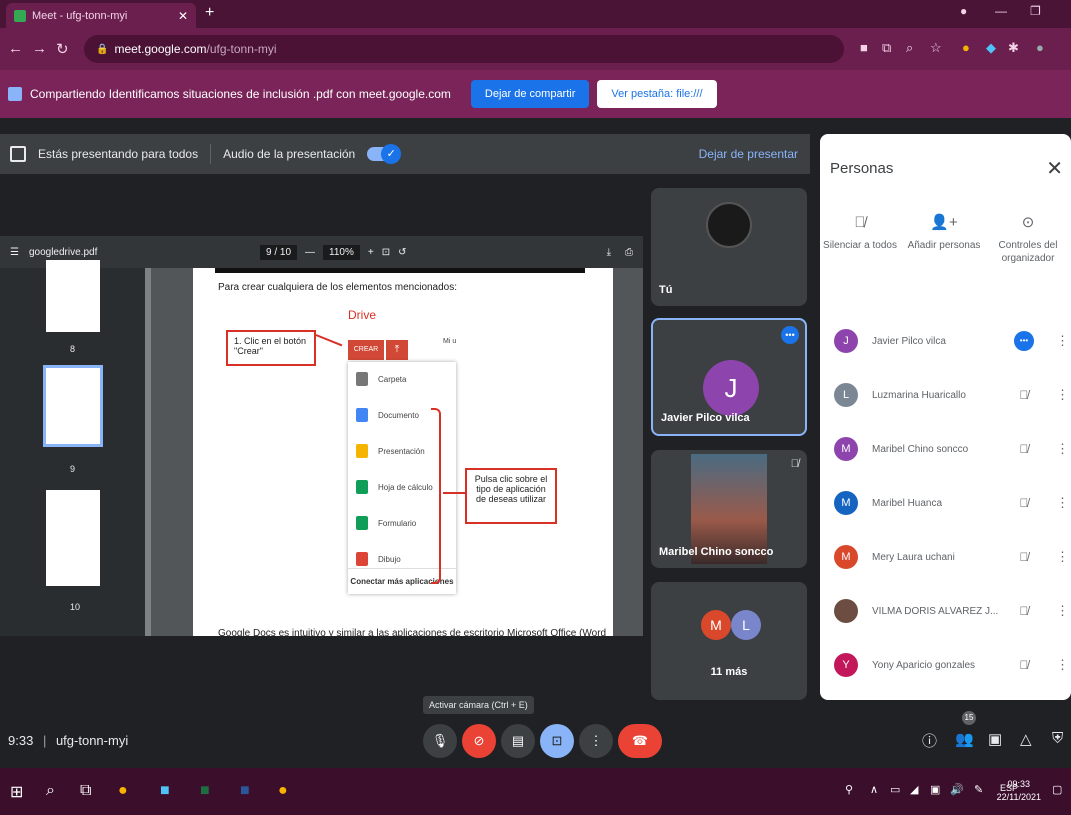  Describe the element at coordinates (945, 503) in the screenshot. I see `participant-row: M Maribel Huanca 🎙̸ ⋮` at that location.